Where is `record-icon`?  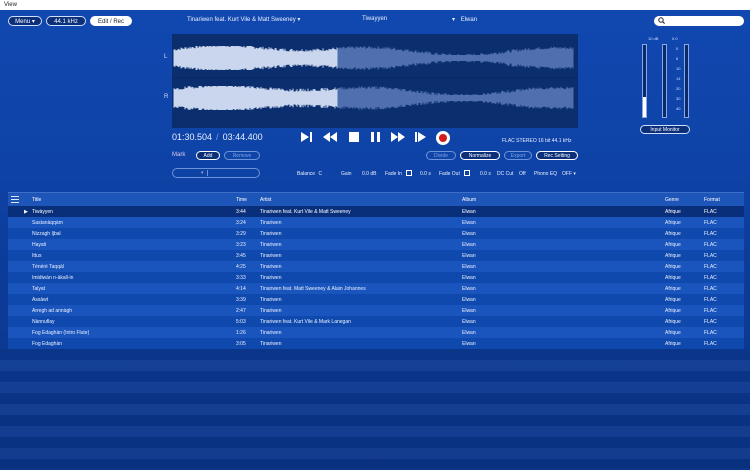 record-icon is located at coordinates (443, 138).